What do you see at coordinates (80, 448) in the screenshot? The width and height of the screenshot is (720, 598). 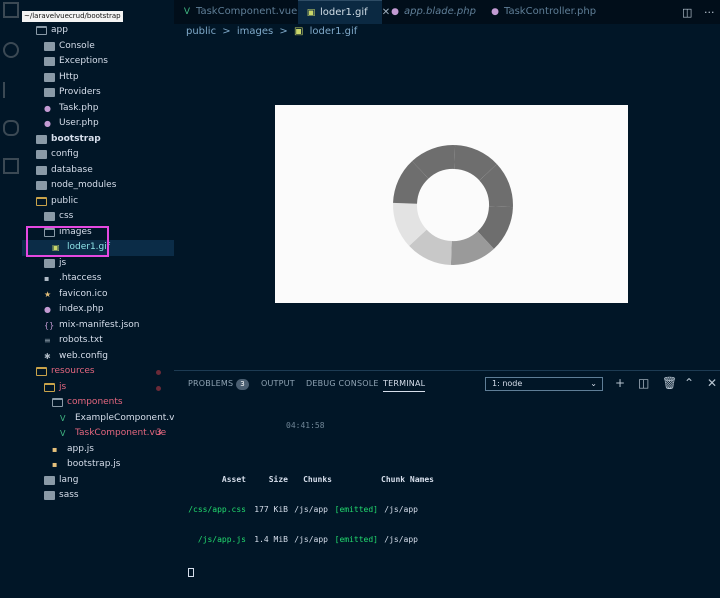 I see `tree-item-label: app.js` at bounding box center [80, 448].